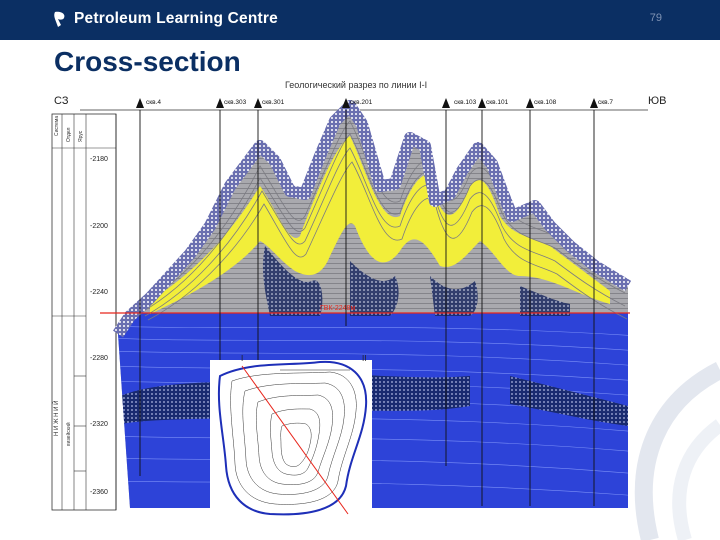 This screenshot has width=720, height=540. Describe the element at coordinates (364, 358) in the screenshot. I see `map-line-end: II` at that location.